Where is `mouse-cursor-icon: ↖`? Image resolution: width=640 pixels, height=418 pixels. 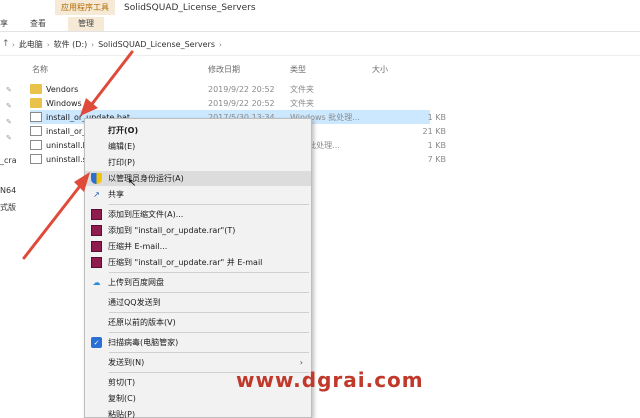 mouse-cursor-icon: ↖ is located at coordinates (132, 183).